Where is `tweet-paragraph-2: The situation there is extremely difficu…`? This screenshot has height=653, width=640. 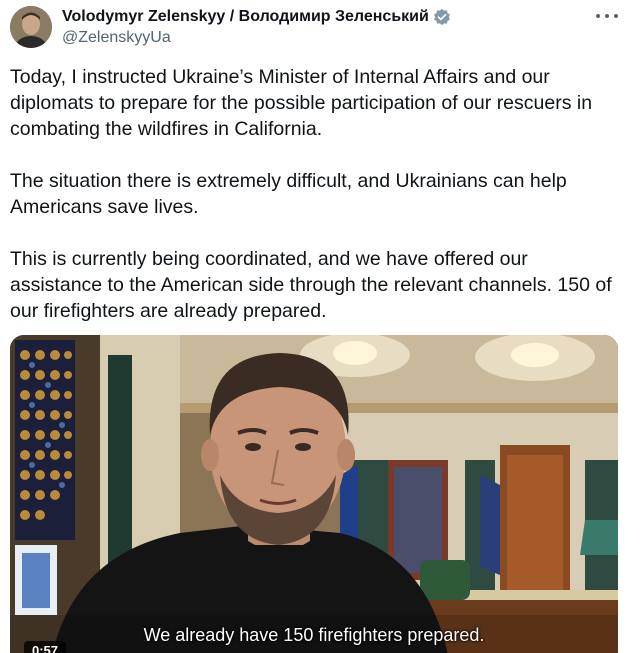 tweet-paragraph-2: The situation there is extremely difficu… is located at coordinates (288, 194).